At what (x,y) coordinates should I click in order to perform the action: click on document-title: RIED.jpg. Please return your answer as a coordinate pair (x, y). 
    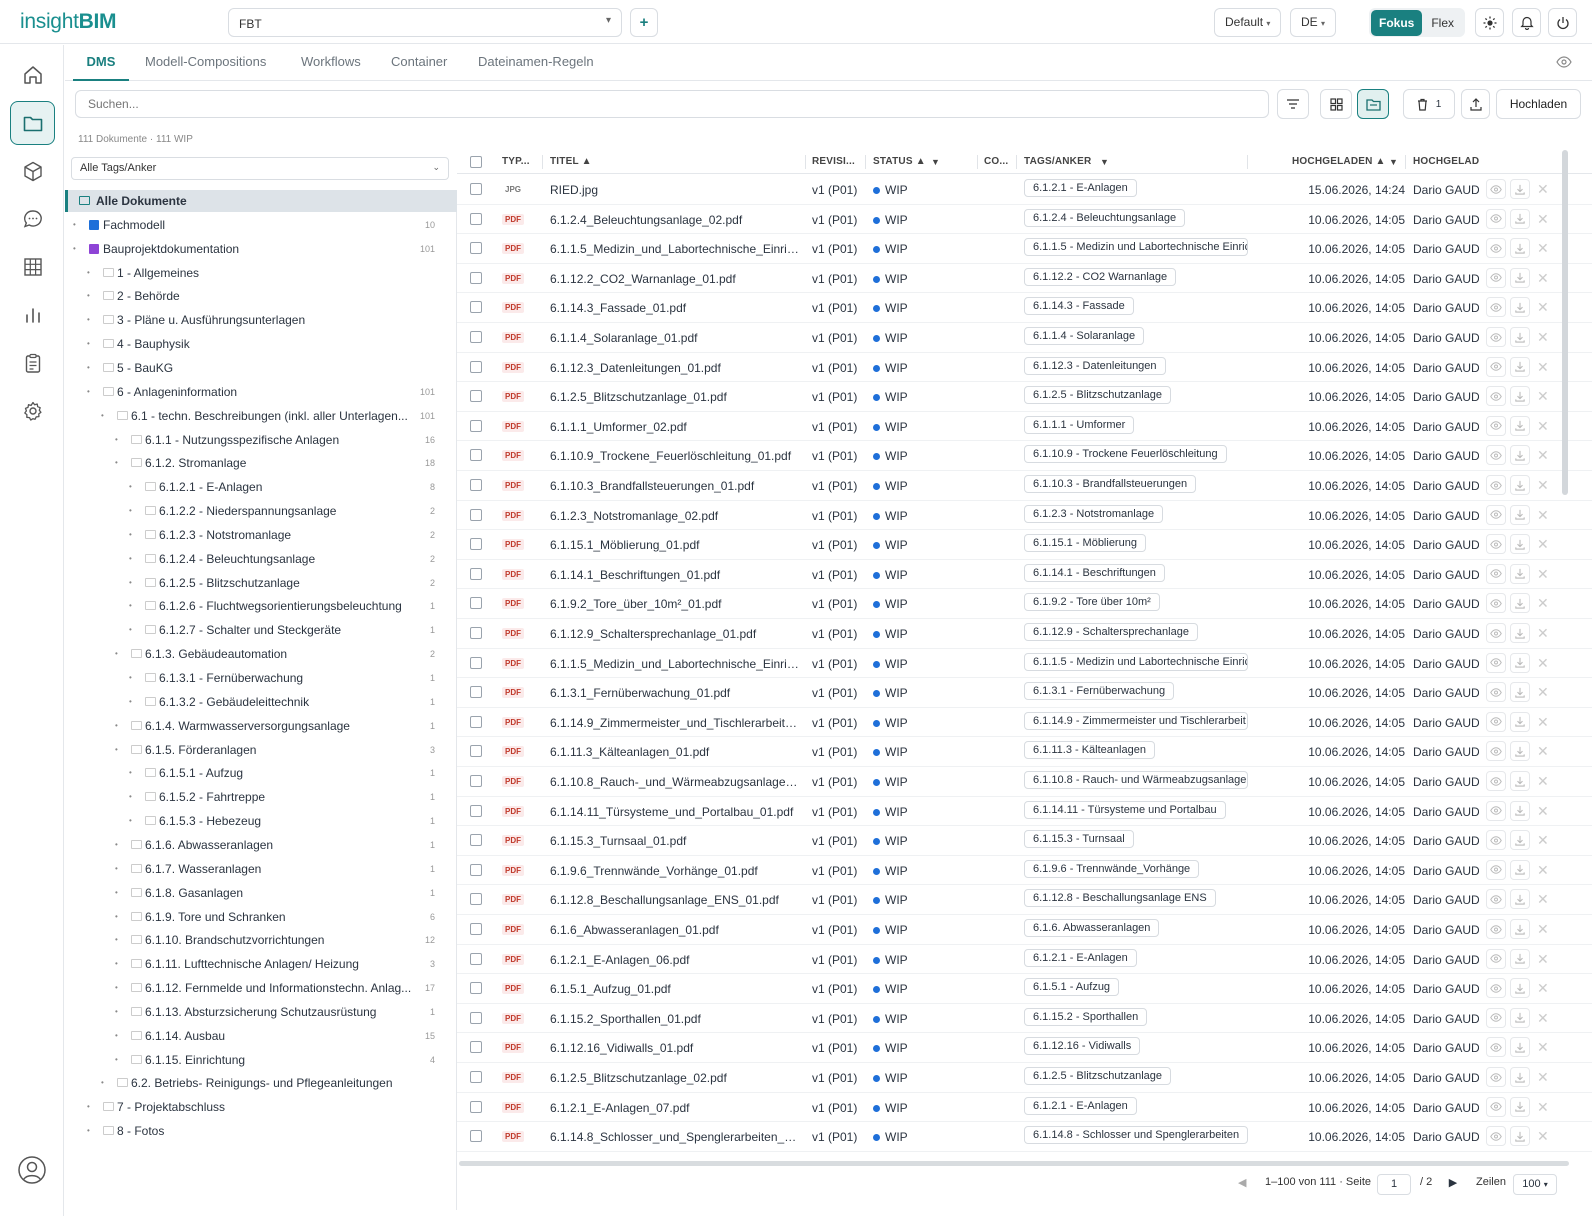
    Looking at the image, I should click on (675, 190).